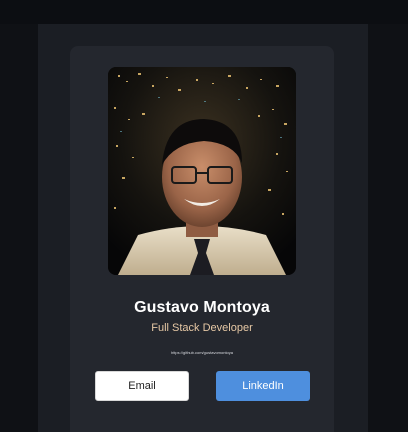  I want to click on top-strip, so click(204, 12).